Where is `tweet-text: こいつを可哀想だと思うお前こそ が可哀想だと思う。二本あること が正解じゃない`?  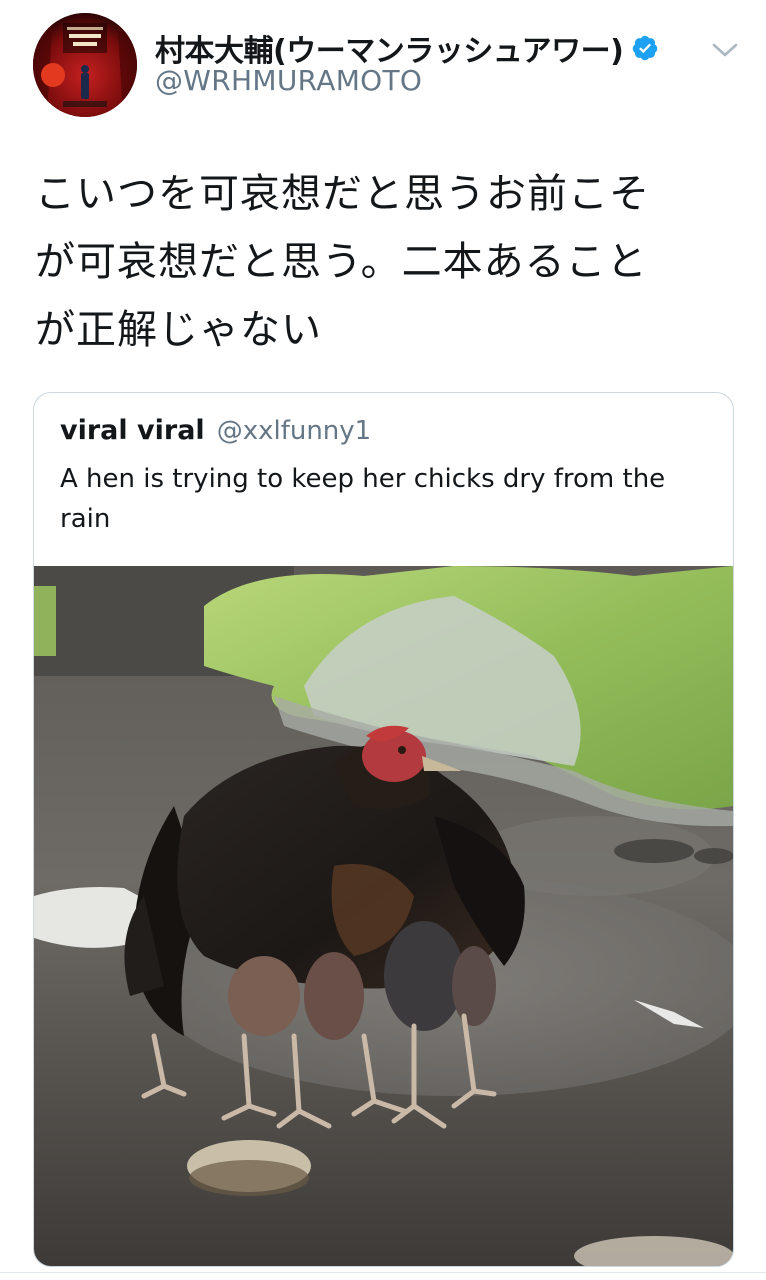
tweet-text: こいつを可哀想だと思うお前こそ が可哀想だと思う。二本あること が正解じゃない is located at coordinates (385, 262).